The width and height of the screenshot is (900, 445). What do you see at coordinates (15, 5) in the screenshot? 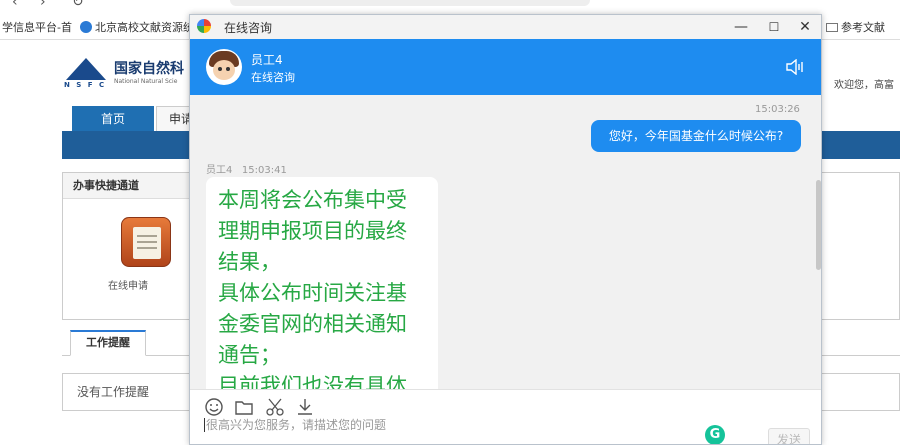
I see `back-icon: ‹` at bounding box center [15, 5].